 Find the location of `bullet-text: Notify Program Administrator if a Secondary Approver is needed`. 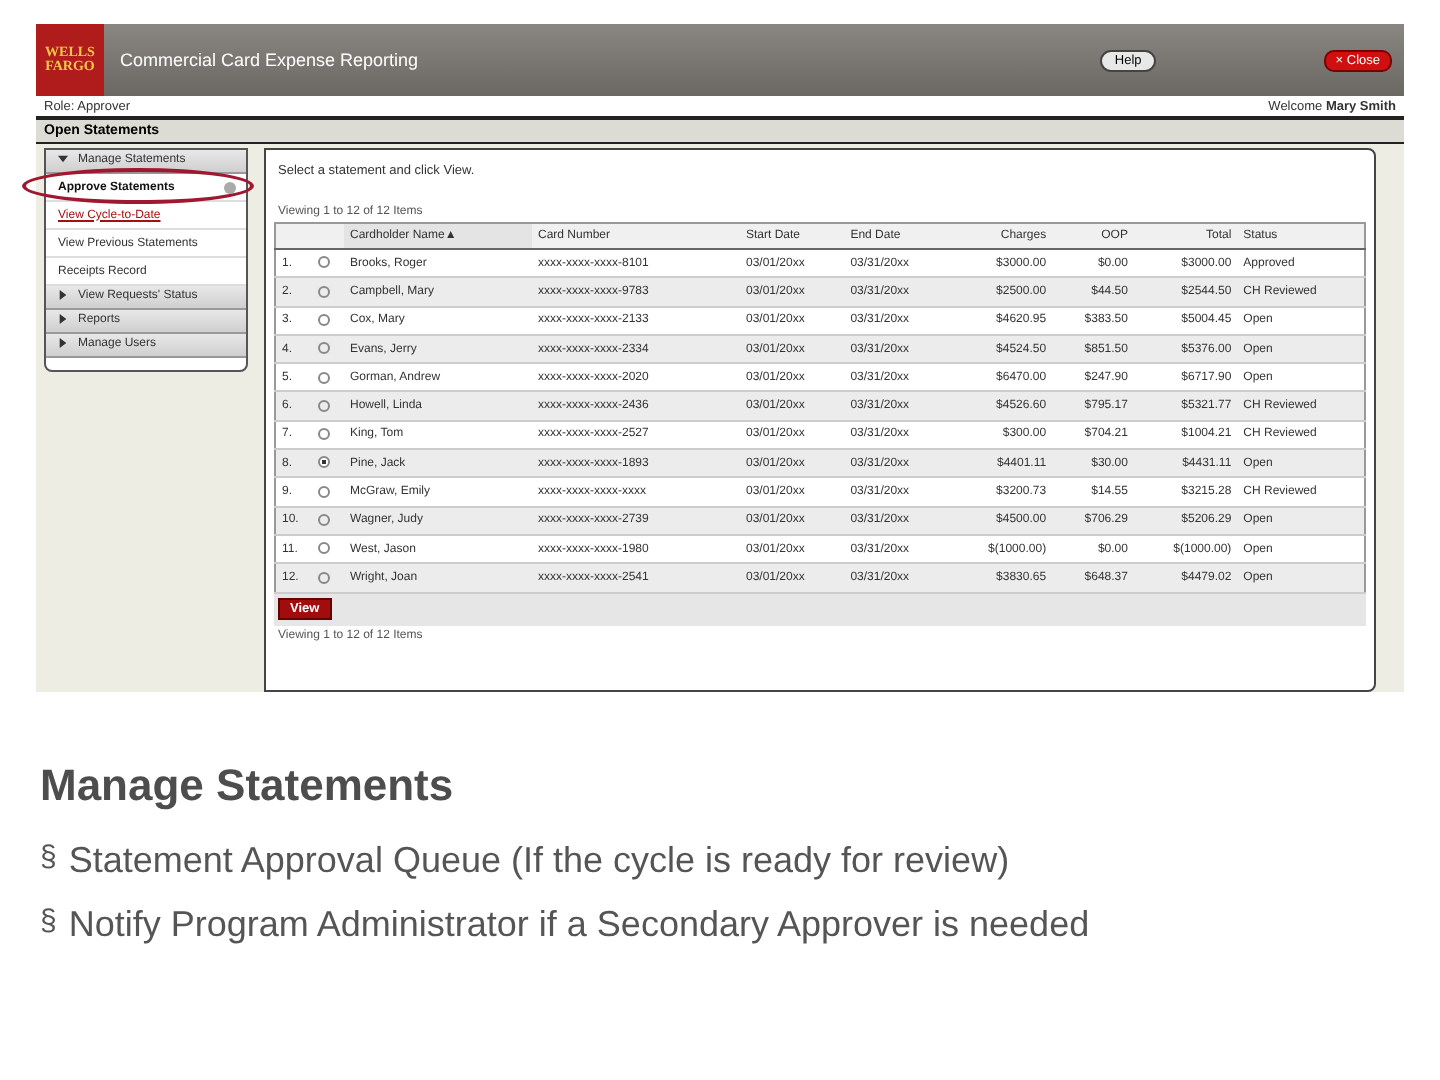

bullet-text: Notify Program Administrator if a Secondary Approver is needed is located at coordinates (579, 925).